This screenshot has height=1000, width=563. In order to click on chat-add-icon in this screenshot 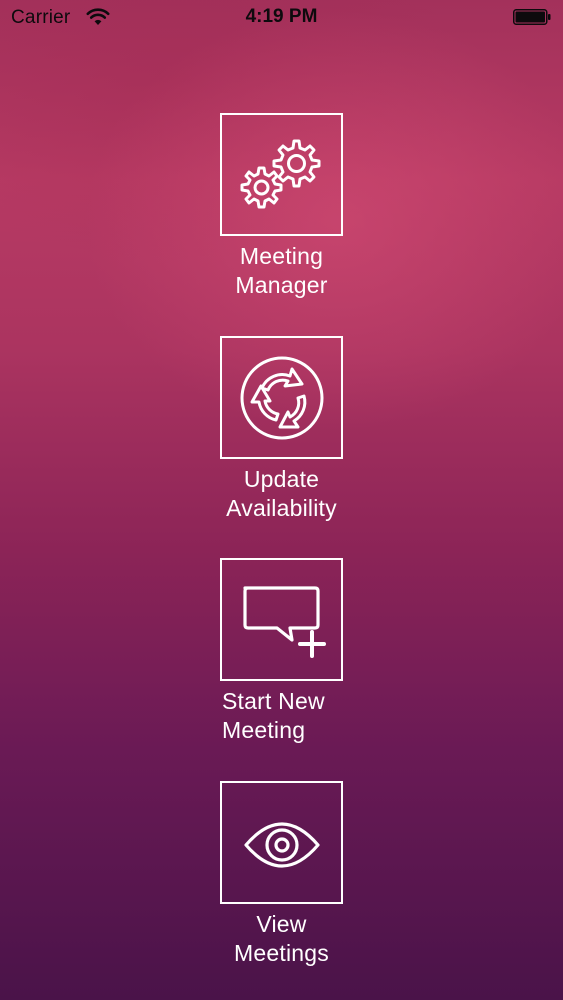, I will do `click(284, 621)`.